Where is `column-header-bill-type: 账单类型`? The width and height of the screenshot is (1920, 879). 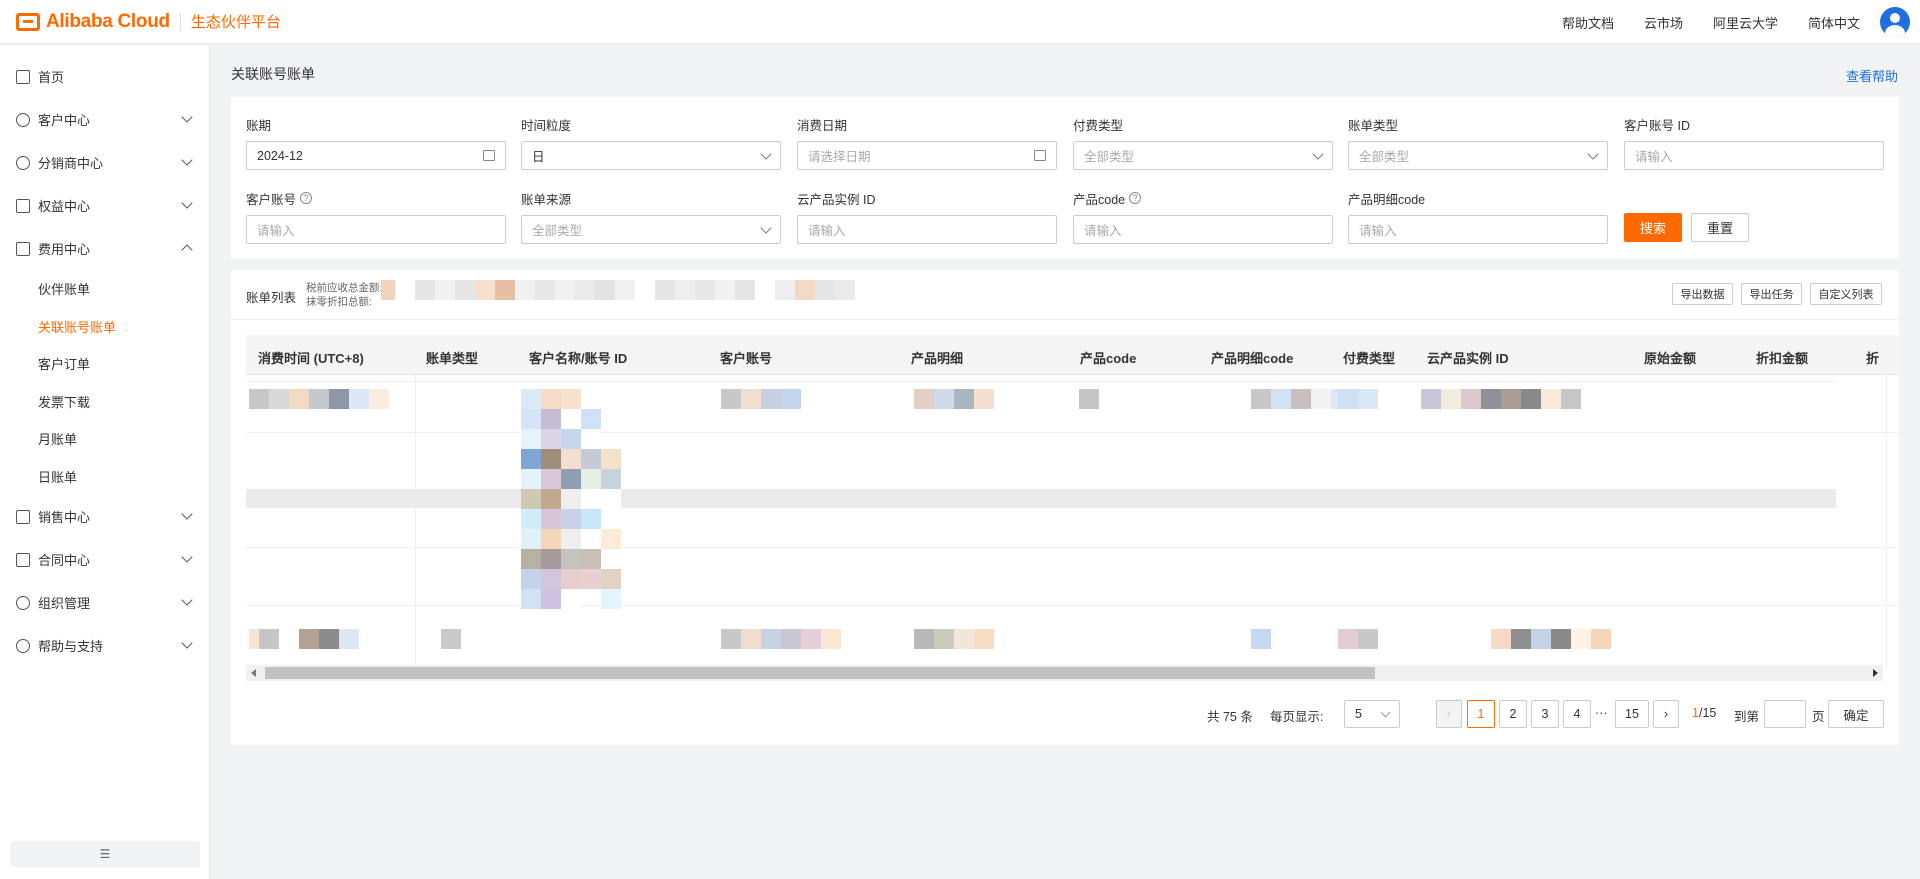
column-header-bill-type: 账单类型 is located at coordinates (452, 357).